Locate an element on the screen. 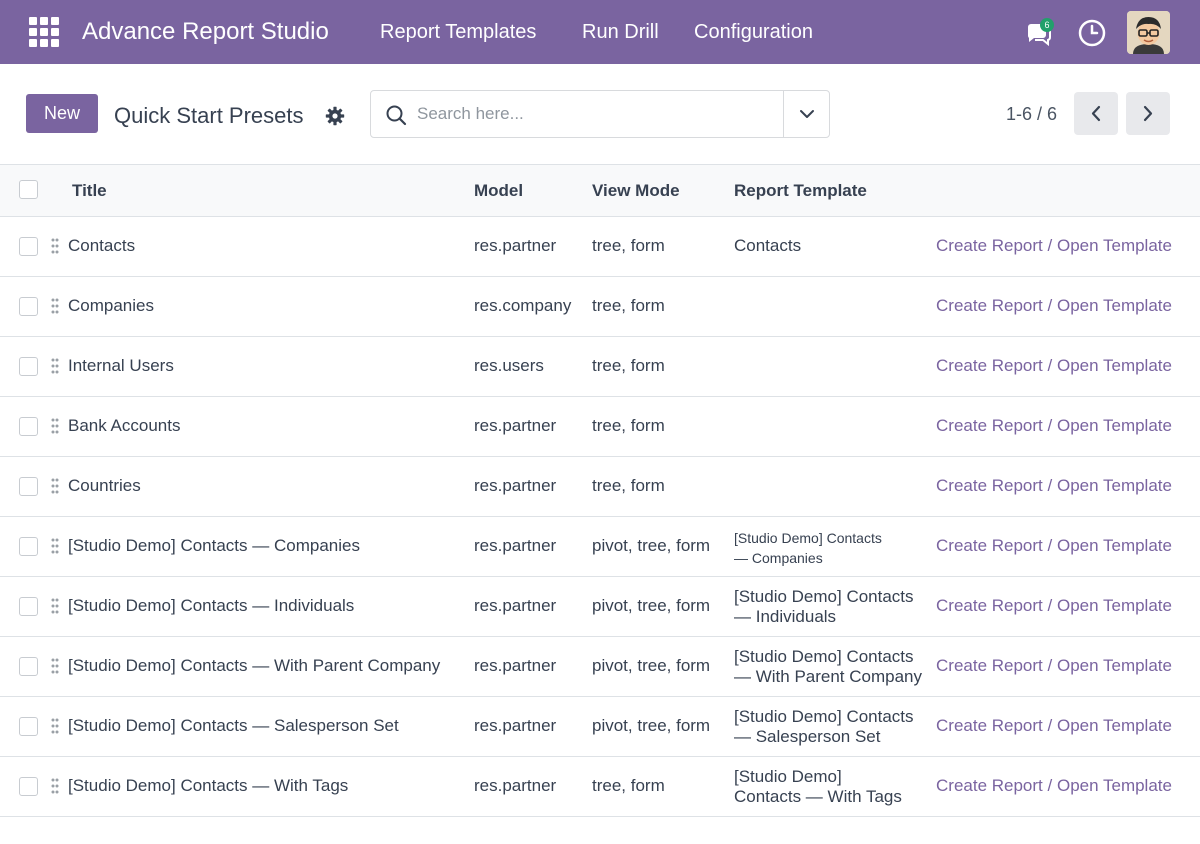 This screenshot has width=1200, height=844. clock-icon is located at coordinates (1092, 33).